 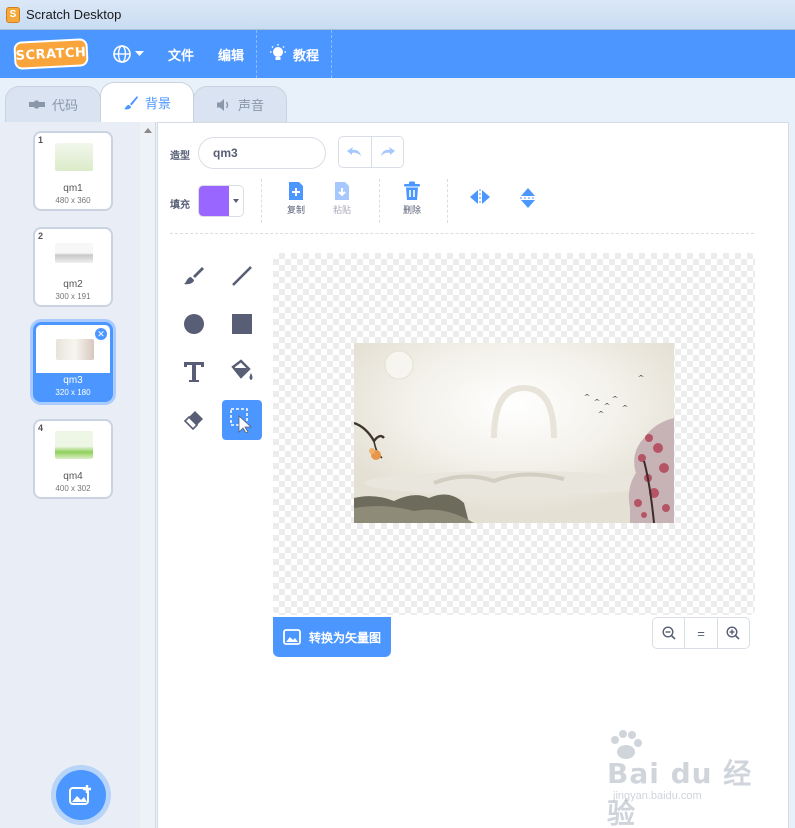 I want to click on eraser-icon, so click(x=193, y=421).